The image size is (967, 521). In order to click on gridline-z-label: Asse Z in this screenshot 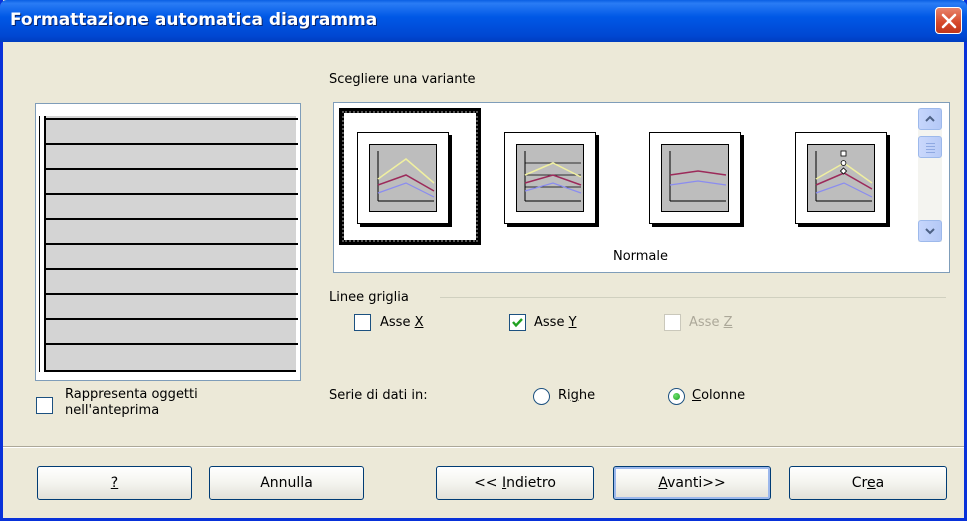, I will do `click(711, 322)`.